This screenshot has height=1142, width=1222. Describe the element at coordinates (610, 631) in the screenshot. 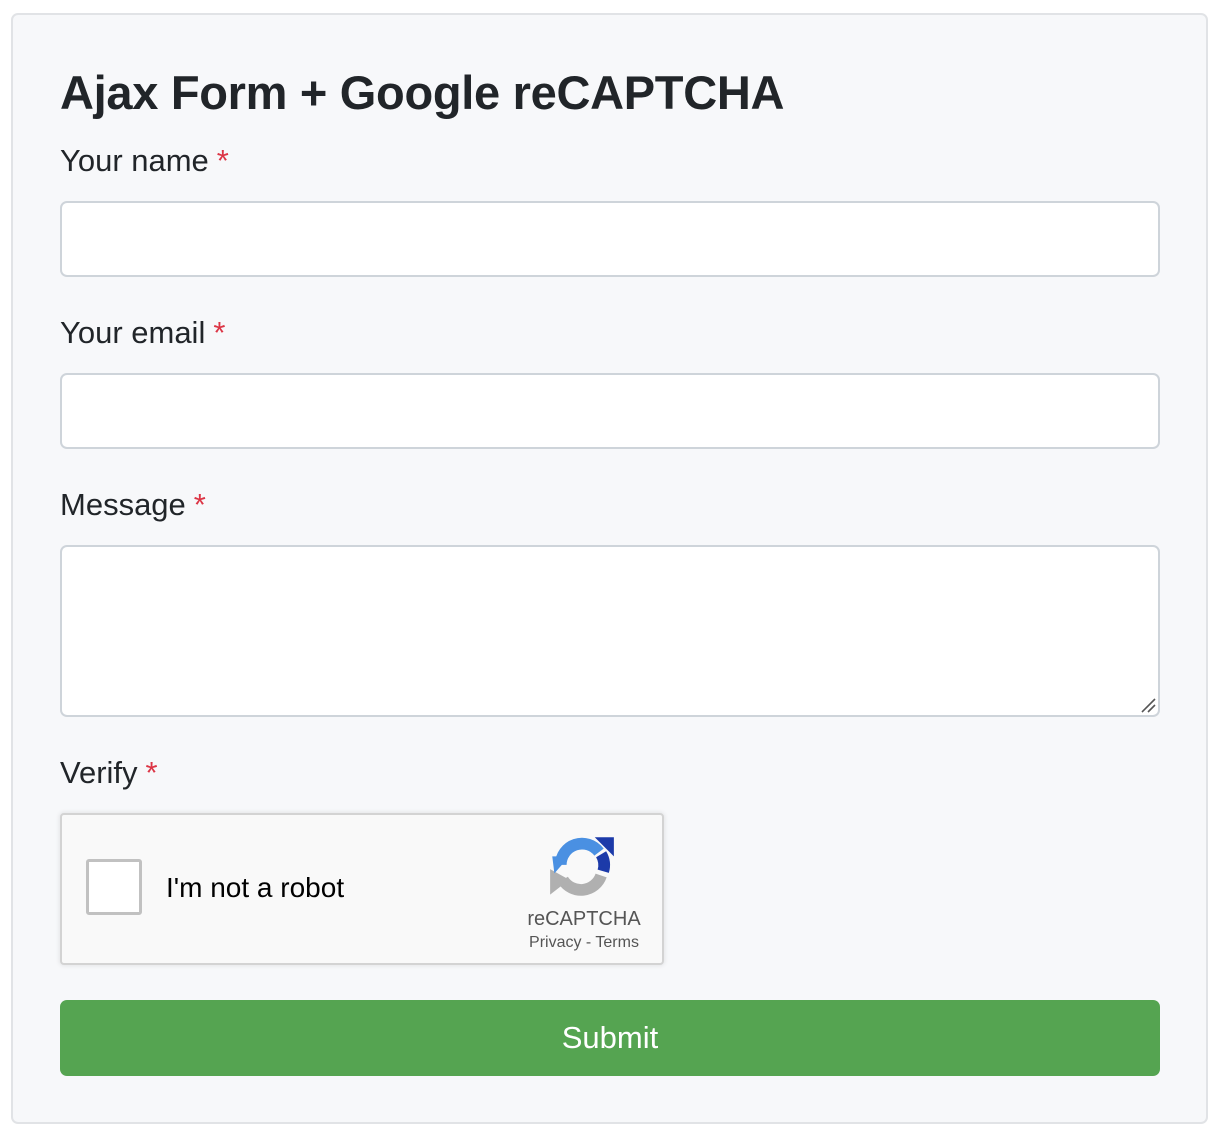

I see `message-textarea` at that location.